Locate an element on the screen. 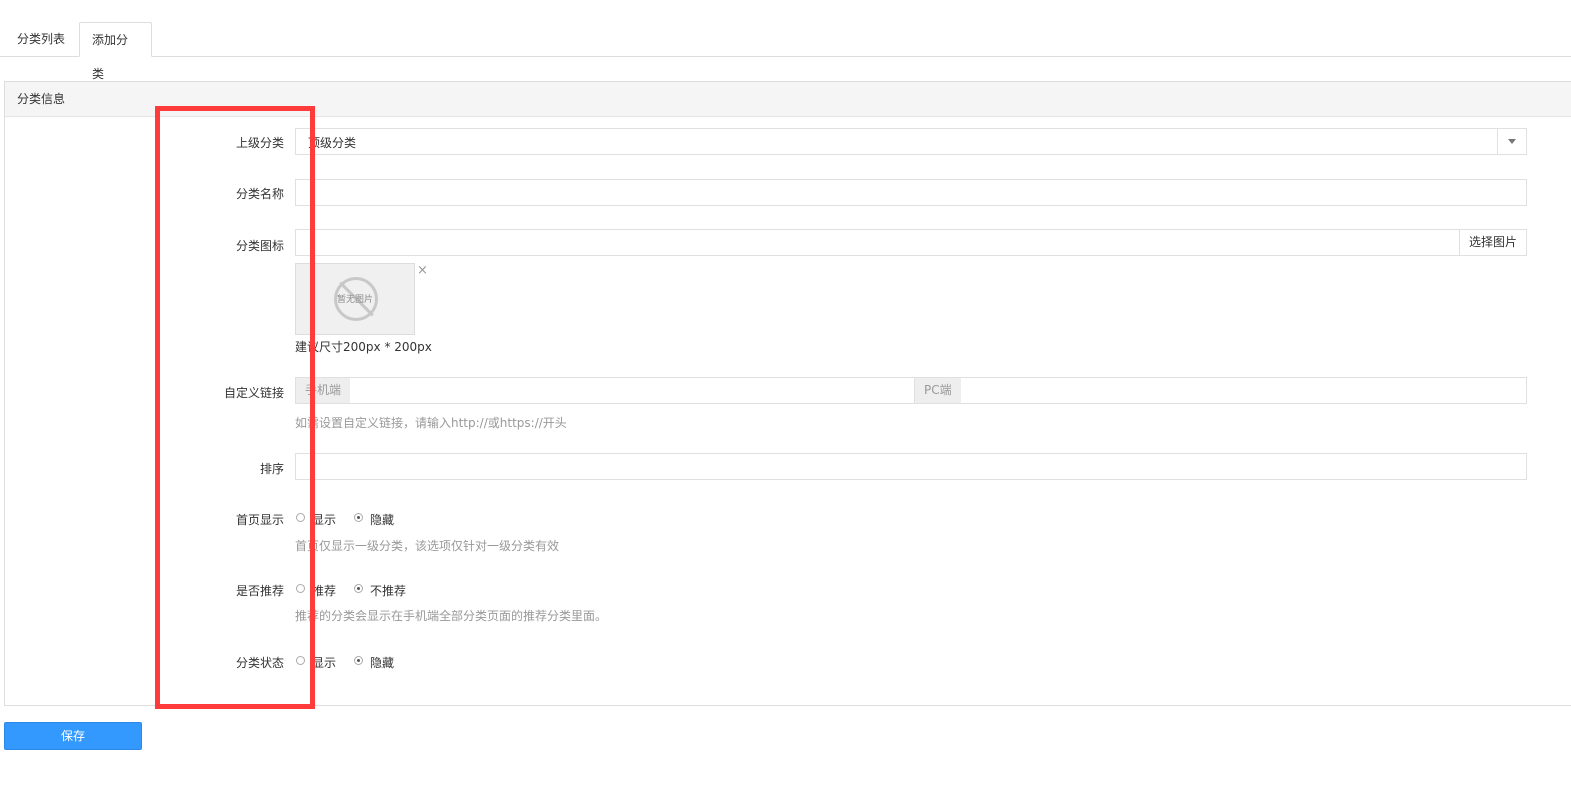 The image size is (1571, 787). home-display-help: 首页仅显示一级分类，该选项仅针对一级分类有效 is located at coordinates (427, 546).